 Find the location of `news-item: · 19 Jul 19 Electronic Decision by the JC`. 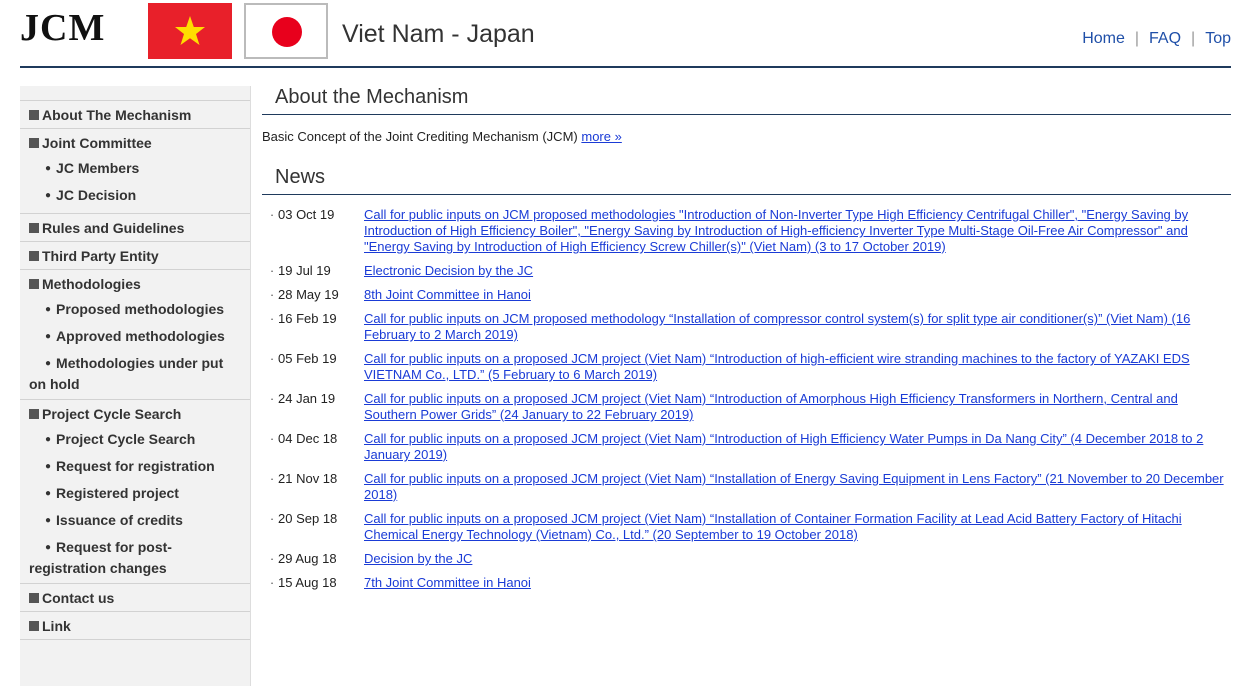

news-item: · 19 Jul 19 Electronic Decision by the JC is located at coordinates (746, 271).